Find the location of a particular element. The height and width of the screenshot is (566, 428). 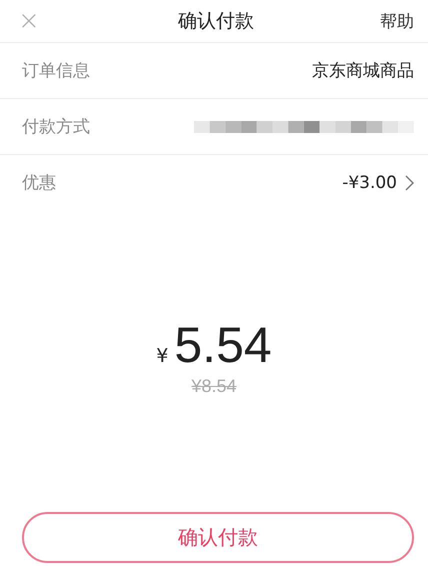

row-label: 订单信息 is located at coordinates (56, 71).